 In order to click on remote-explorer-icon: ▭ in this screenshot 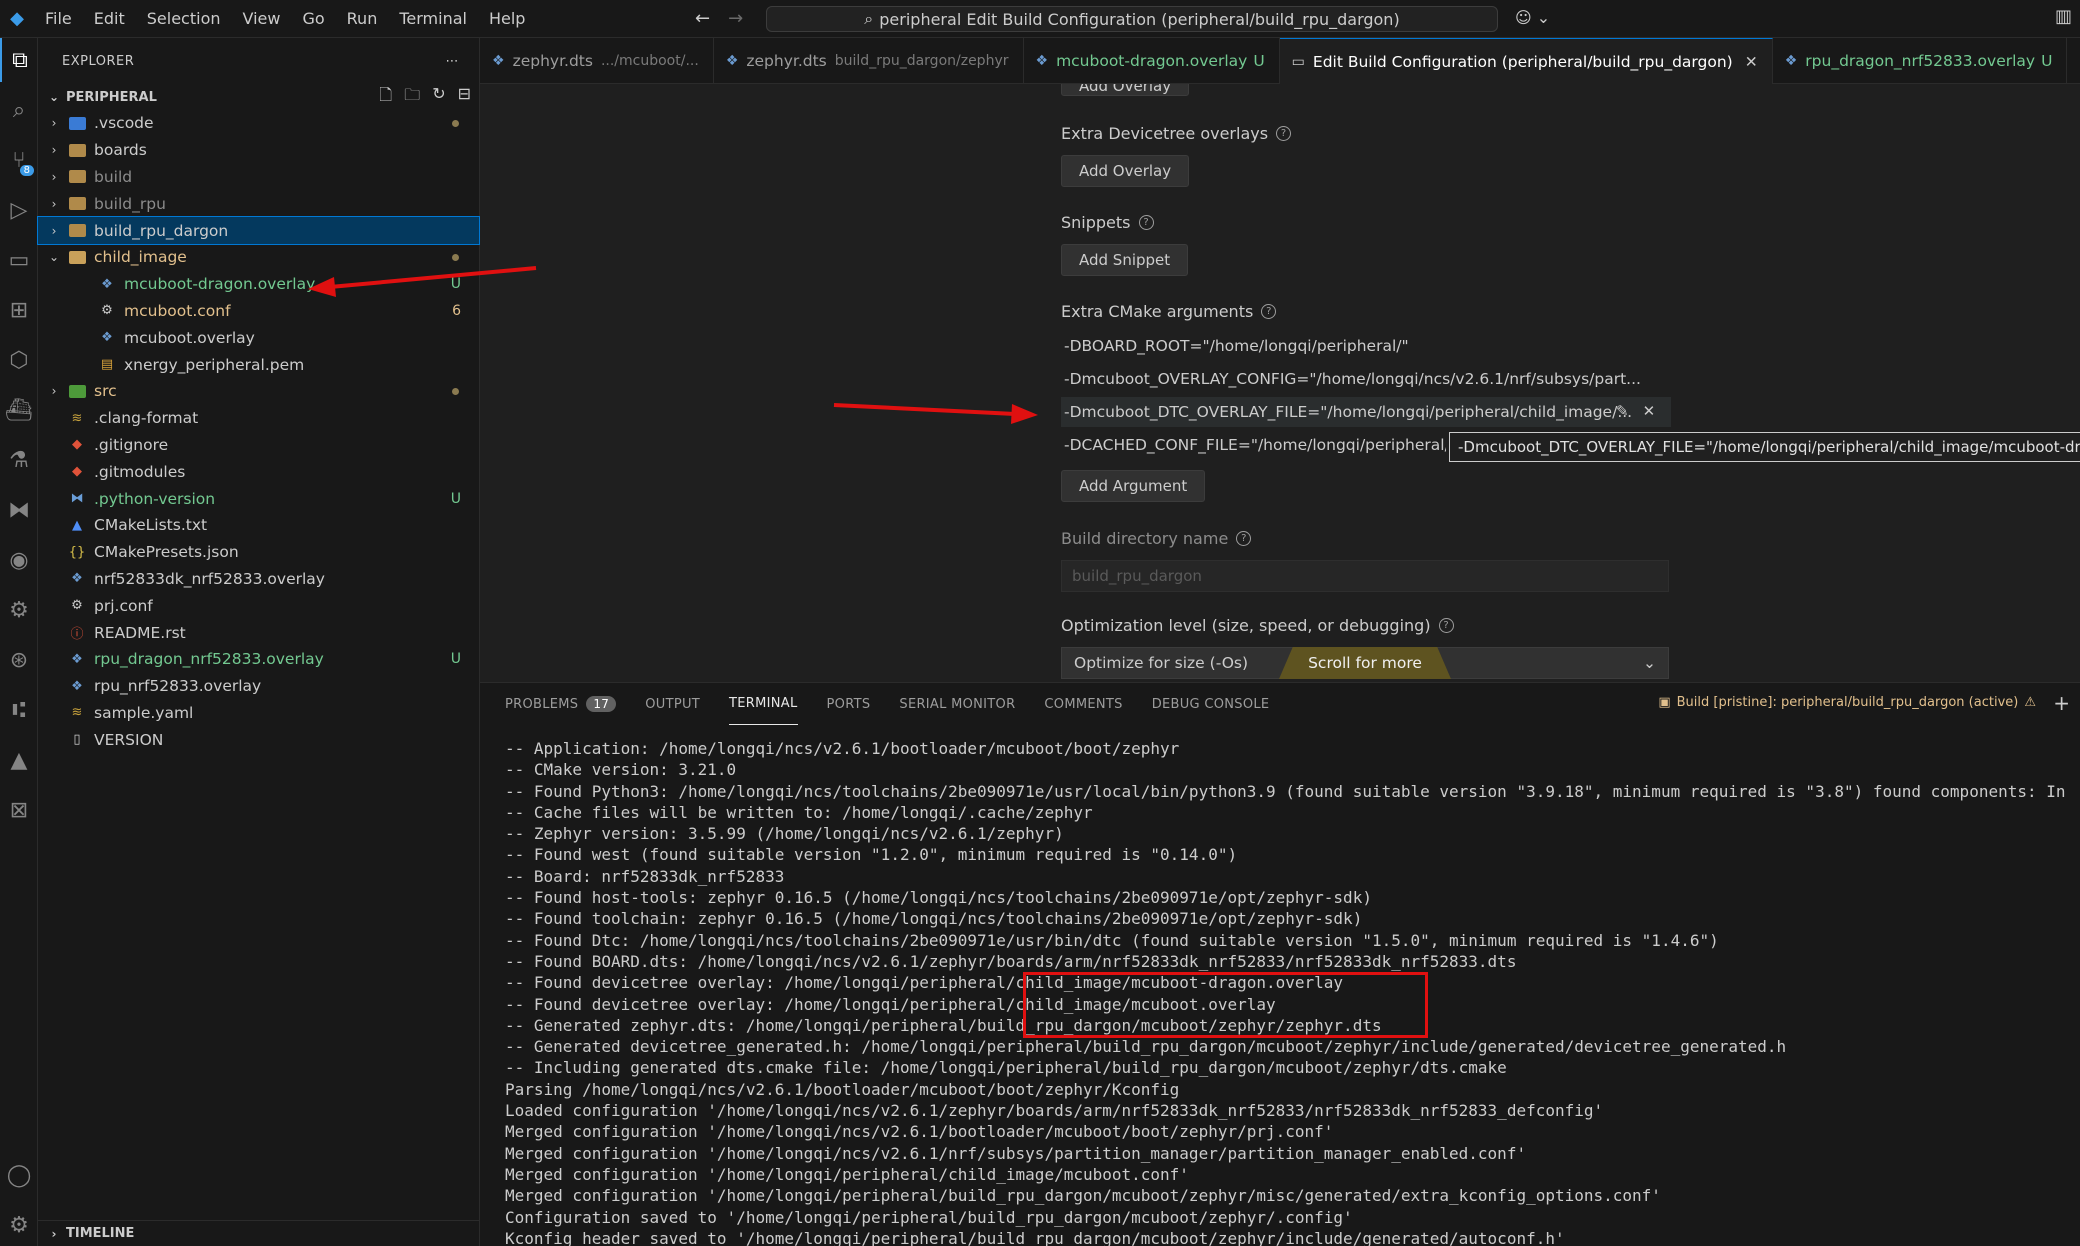, I will do `click(19, 260)`.